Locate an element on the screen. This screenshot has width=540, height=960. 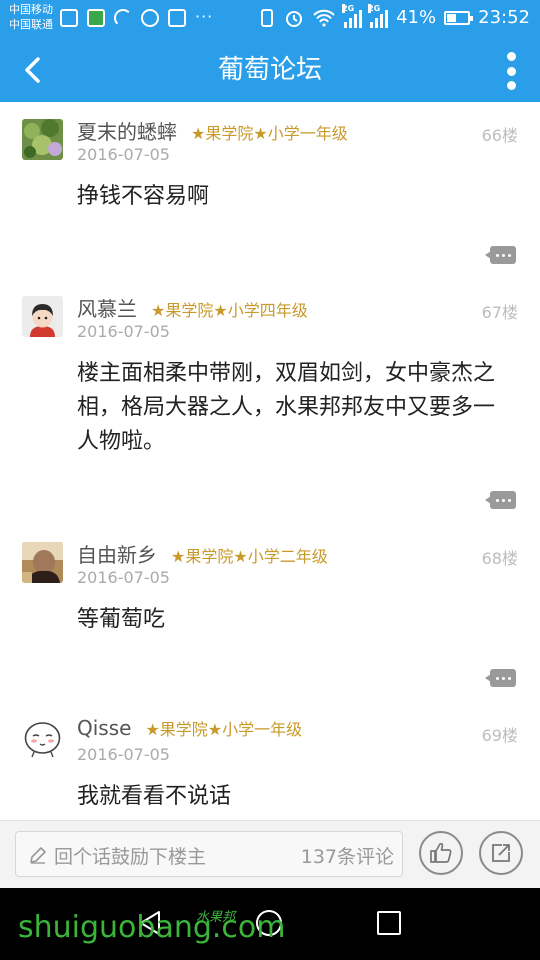
floor-number: 68楼 is located at coordinates (499, 558).